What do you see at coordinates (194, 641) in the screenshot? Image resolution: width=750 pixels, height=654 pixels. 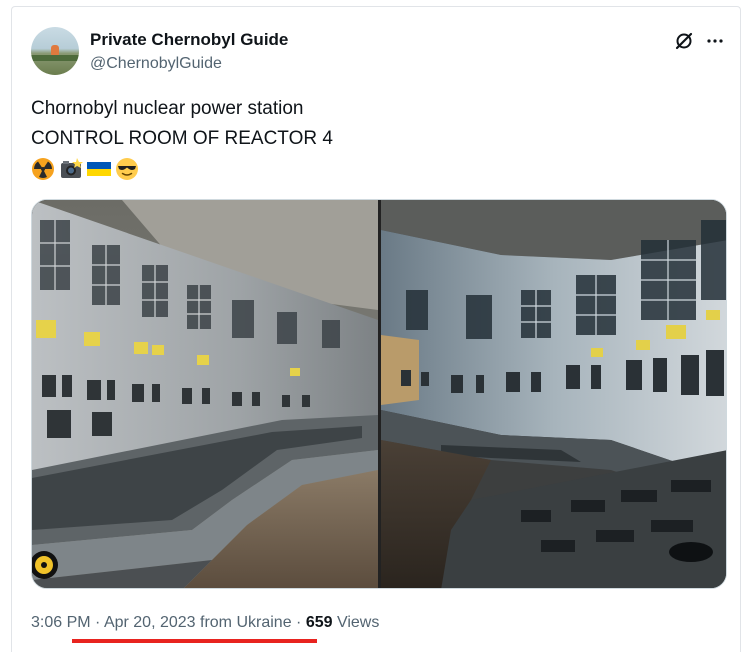 I see `red-underline-annotation` at bounding box center [194, 641].